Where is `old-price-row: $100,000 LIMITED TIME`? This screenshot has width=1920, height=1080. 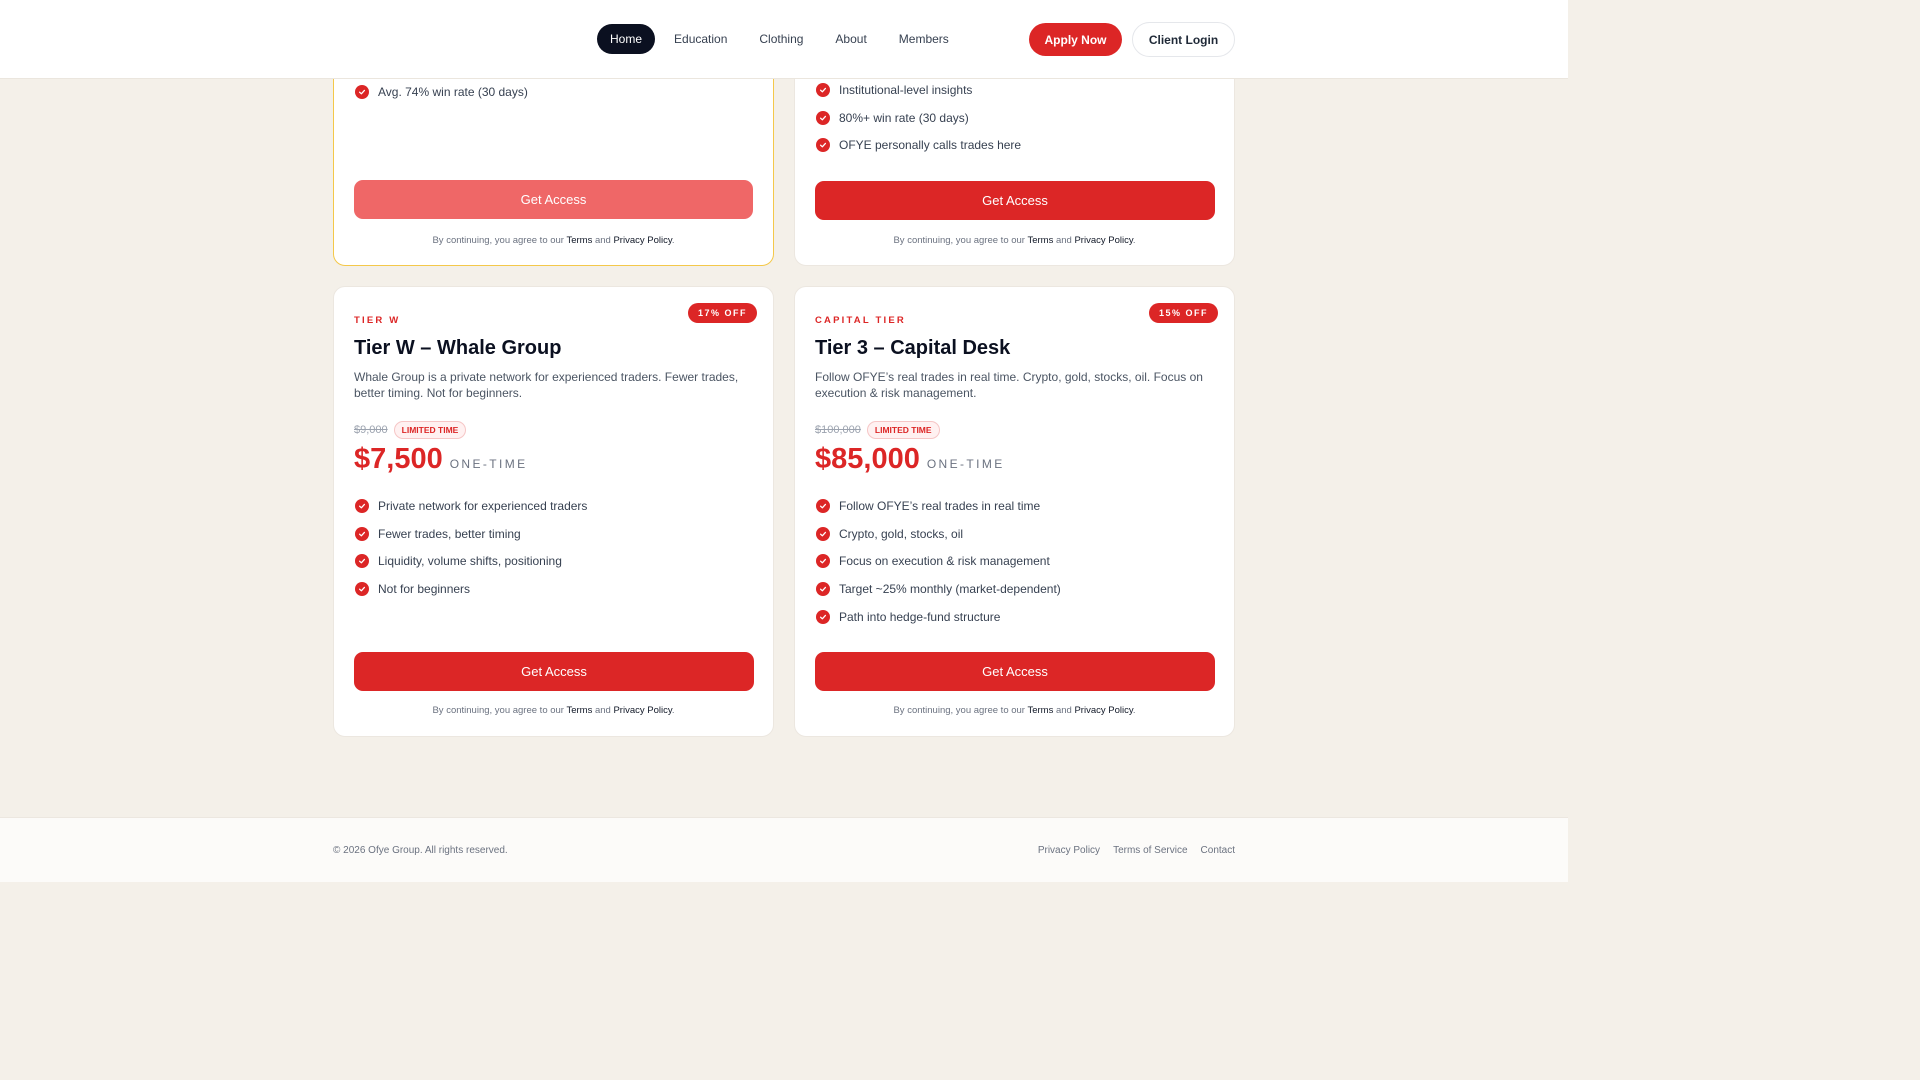
old-price-row: $100,000 LIMITED TIME is located at coordinates (877, 430).